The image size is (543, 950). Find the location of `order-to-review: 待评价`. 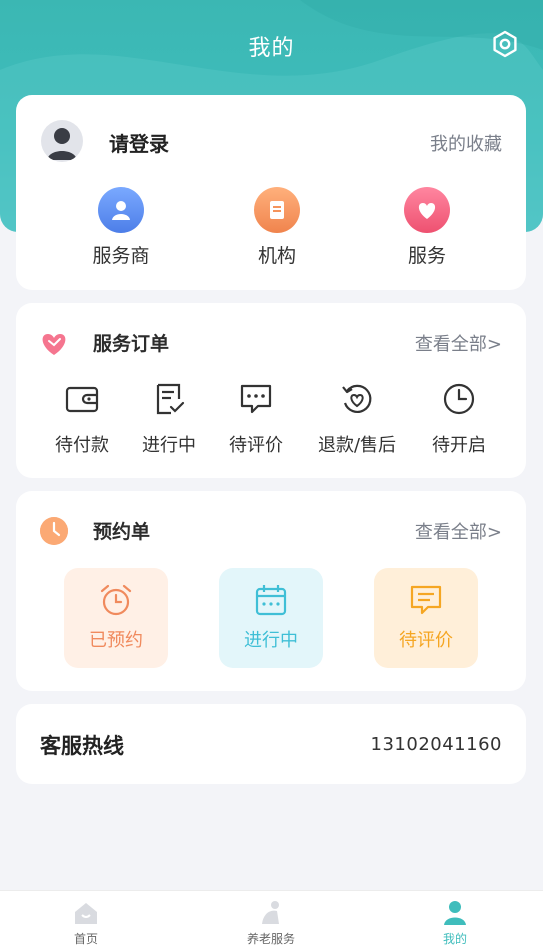

order-to-review: 待评价 is located at coordinates (256, 419).